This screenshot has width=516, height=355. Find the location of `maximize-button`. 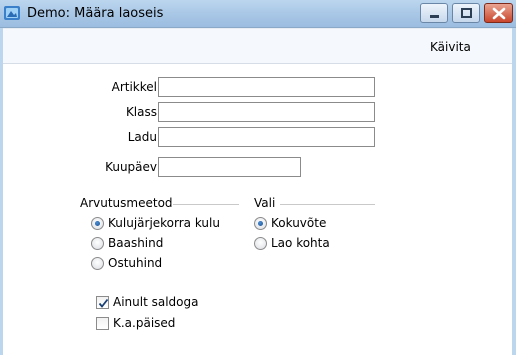

maximize-button is located at coordinates (466, 13).